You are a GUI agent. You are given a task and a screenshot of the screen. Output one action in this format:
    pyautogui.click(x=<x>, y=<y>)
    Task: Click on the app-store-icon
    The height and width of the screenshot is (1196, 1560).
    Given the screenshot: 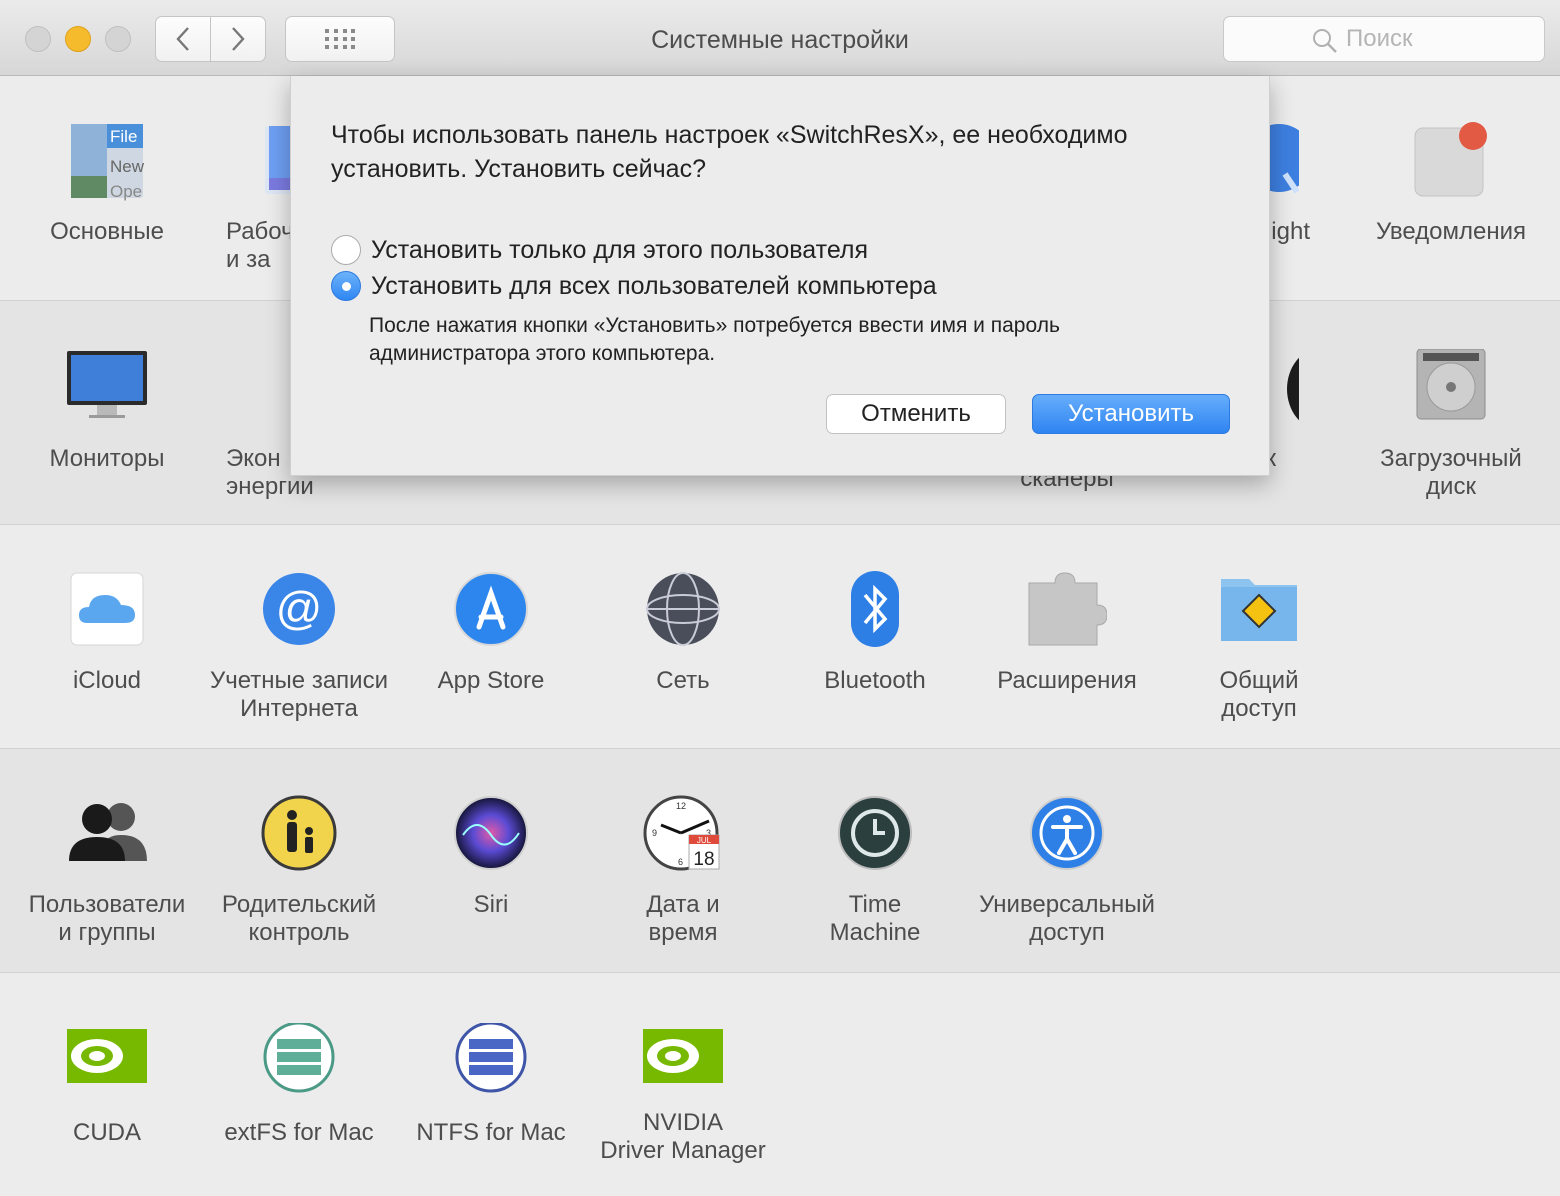 What is the action you would take?
    pyautogui.click(x=491, y=609)
    